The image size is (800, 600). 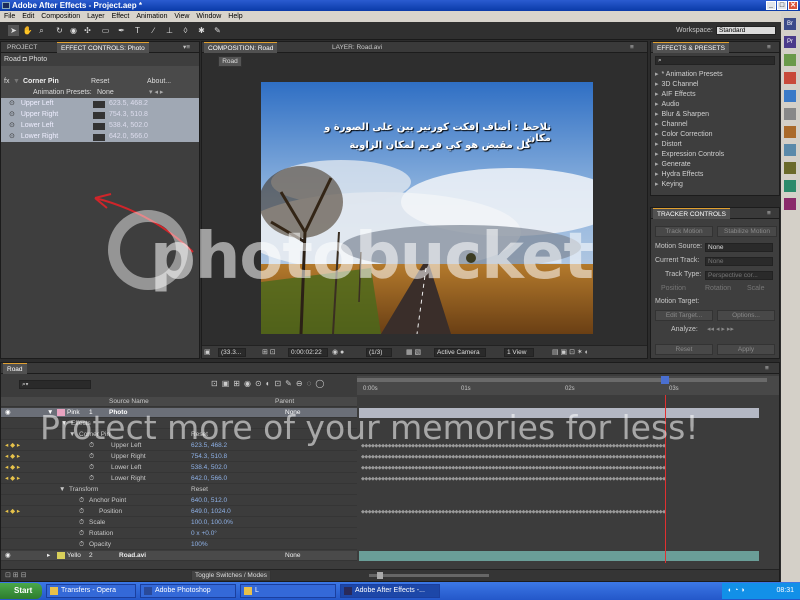 What do you see at coordinates (99, 137) in the screenshot?
I see `crosshair-icon` at bounding box center [99, 137].